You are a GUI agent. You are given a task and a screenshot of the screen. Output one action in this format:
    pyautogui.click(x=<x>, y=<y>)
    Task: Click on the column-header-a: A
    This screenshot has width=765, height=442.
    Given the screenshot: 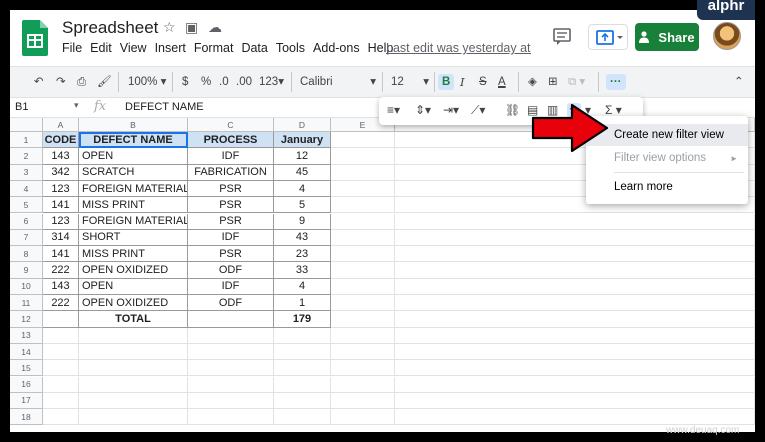 What is the action you would take?
    pyautogui.click(x=61, y=125)
    